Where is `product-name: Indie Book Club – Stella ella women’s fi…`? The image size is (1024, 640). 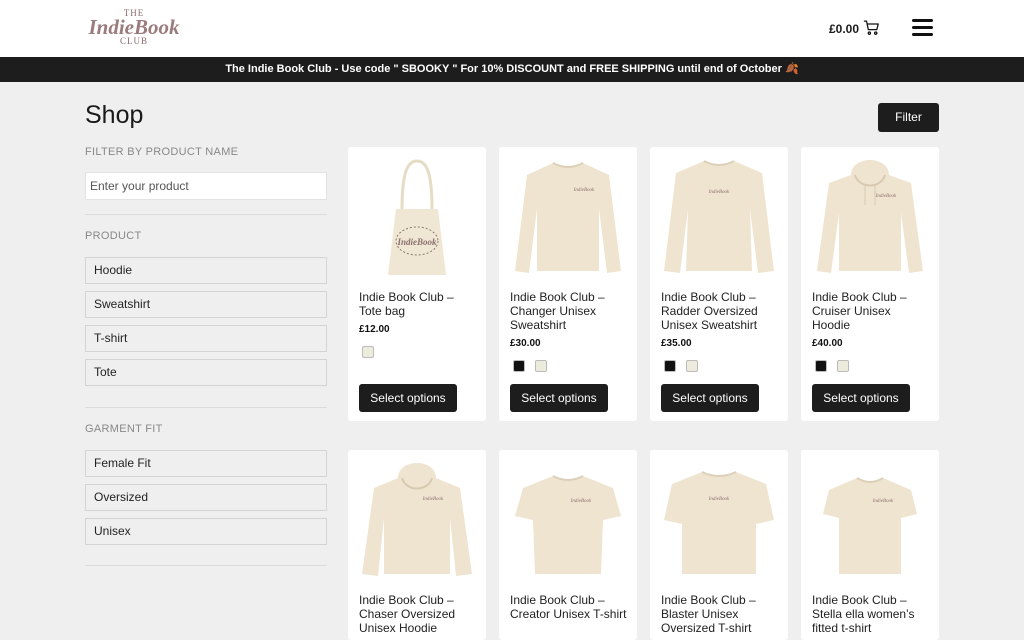
product-name: Indie Book Club – Stella ella women’s fi… is located at coordinates (871, 614).